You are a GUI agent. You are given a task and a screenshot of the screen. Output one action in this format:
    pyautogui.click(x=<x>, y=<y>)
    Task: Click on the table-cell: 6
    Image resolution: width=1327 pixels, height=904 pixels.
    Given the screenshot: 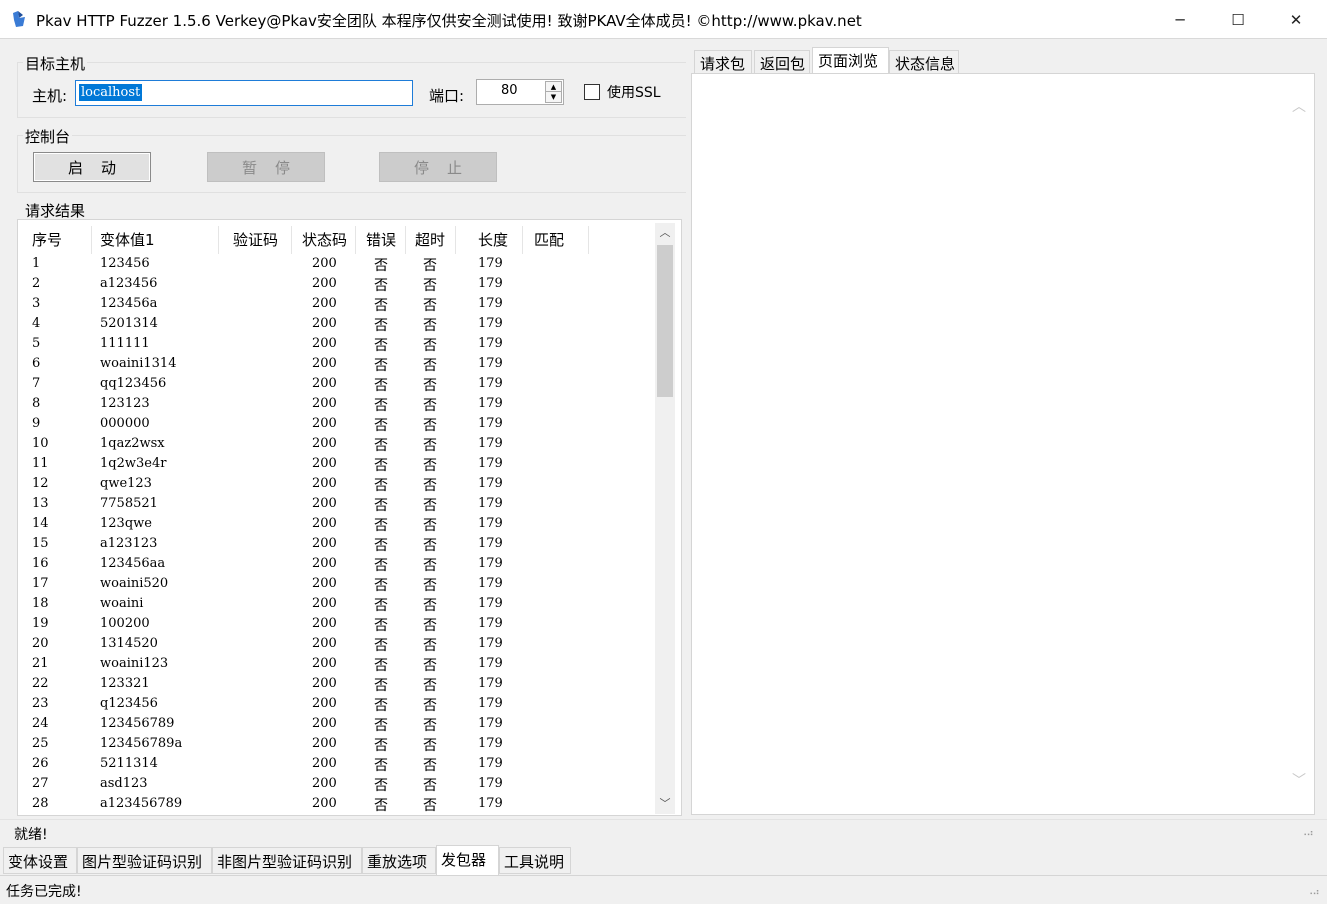 What is the action you would take?
    pyautogui.click(x=36, y=363)
    